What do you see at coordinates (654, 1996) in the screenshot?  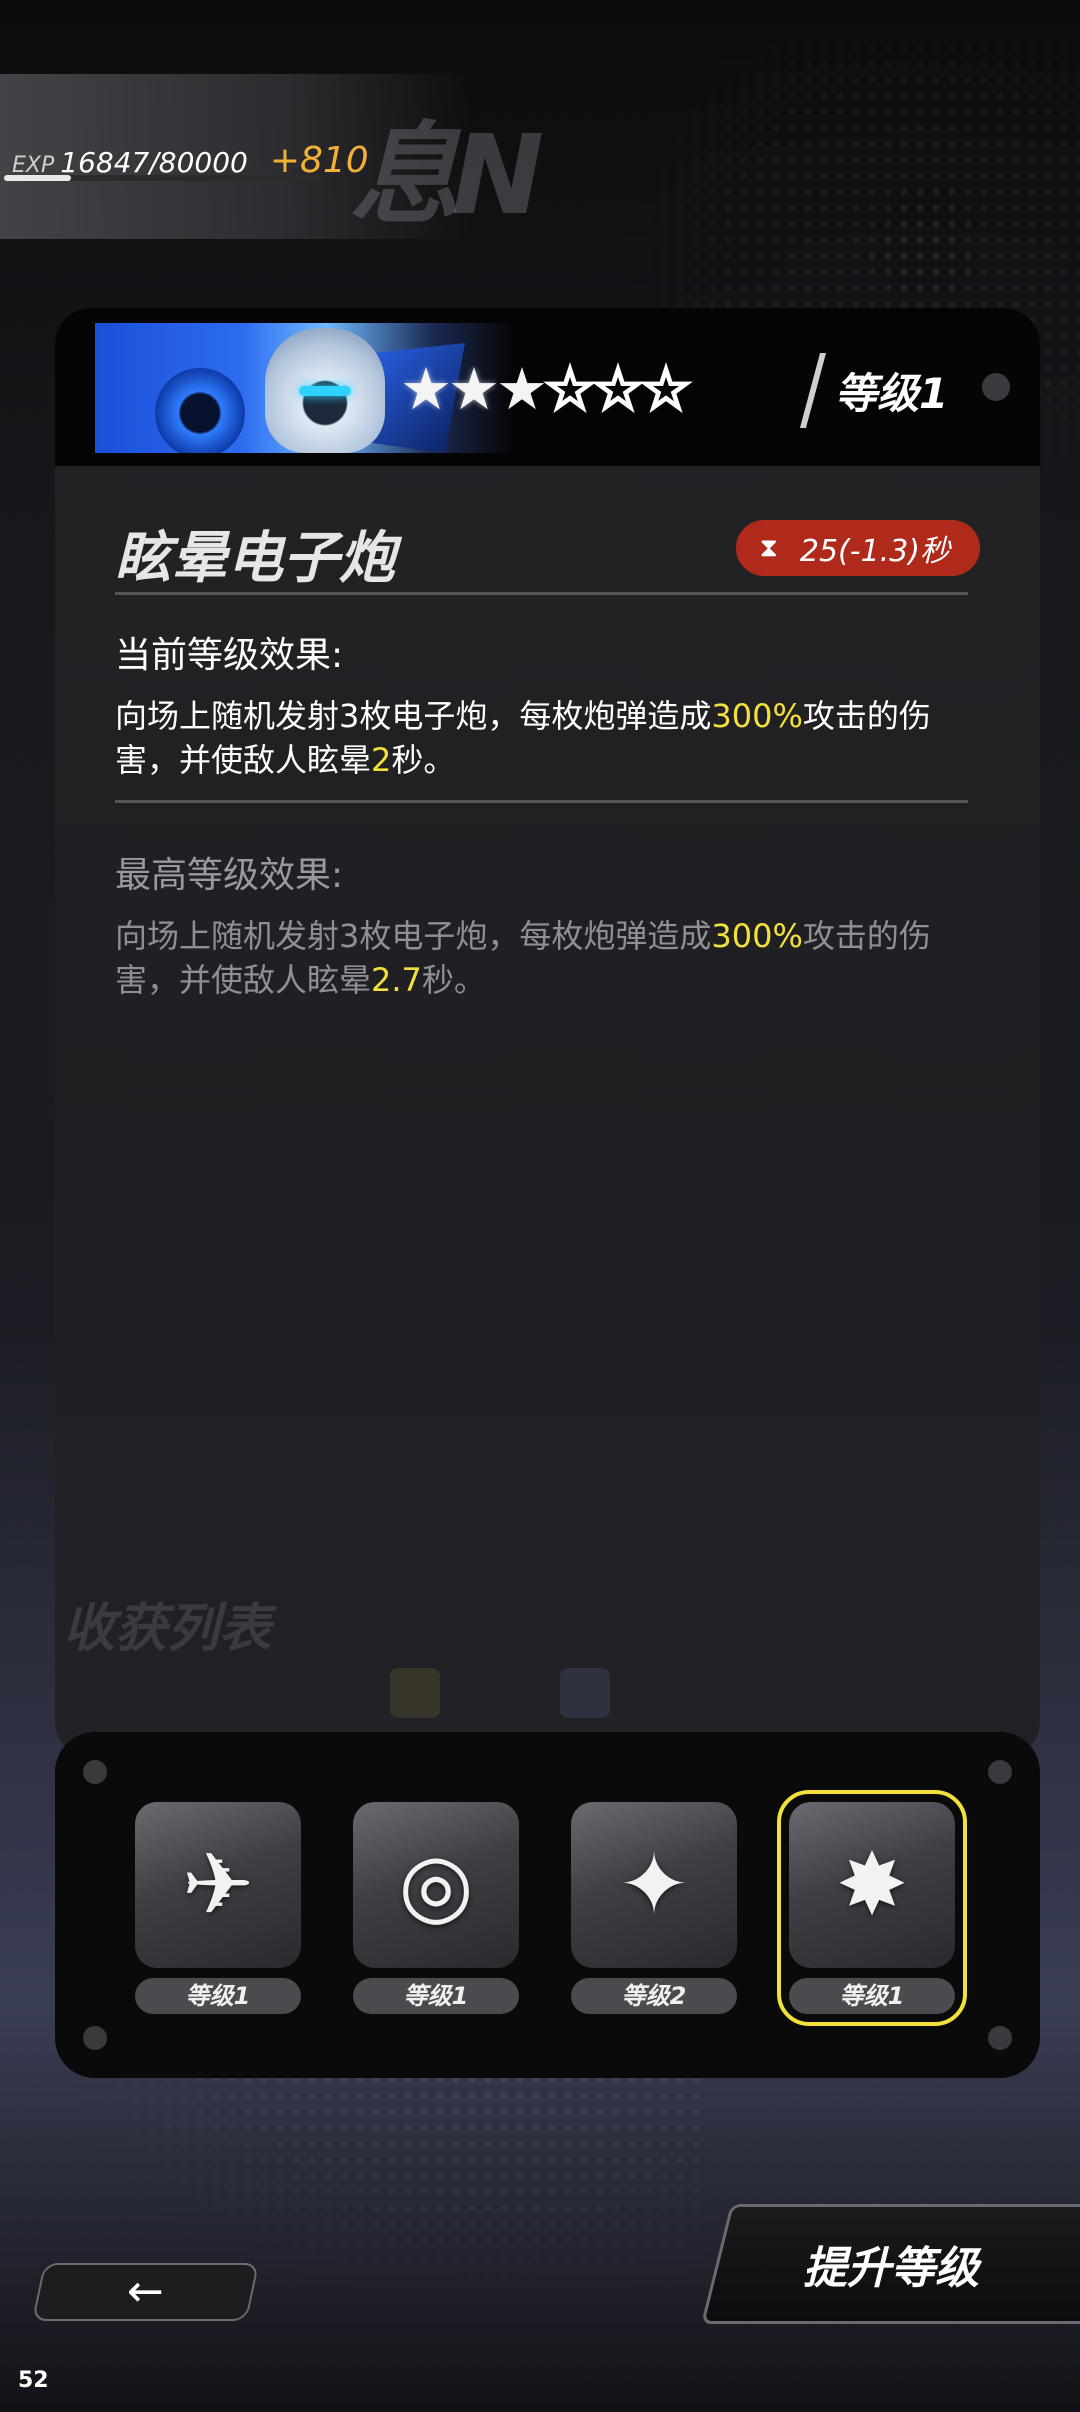 I see `skill-slot-level: 等级2` at bounding box center [654, 1996].